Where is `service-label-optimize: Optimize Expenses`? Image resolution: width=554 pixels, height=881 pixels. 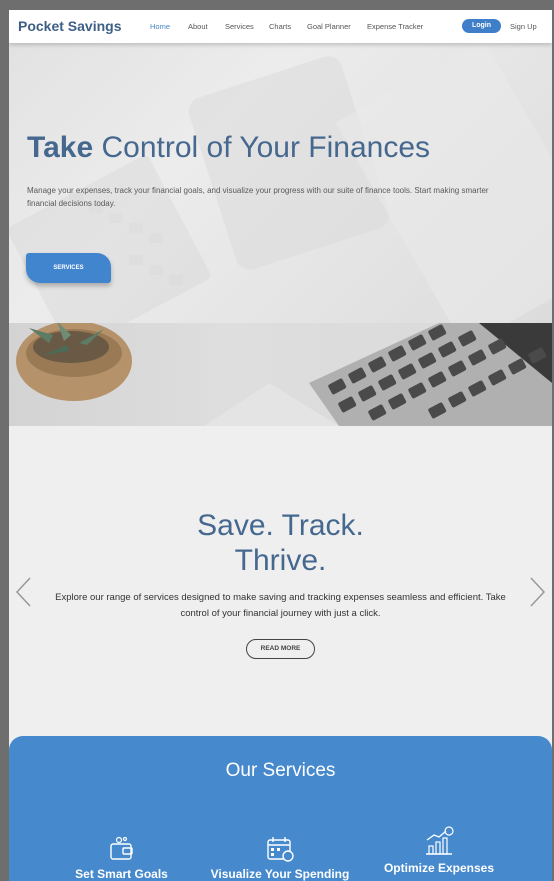
service-label-optimize: Optimize Expenses is located at coordinates (439, 868).